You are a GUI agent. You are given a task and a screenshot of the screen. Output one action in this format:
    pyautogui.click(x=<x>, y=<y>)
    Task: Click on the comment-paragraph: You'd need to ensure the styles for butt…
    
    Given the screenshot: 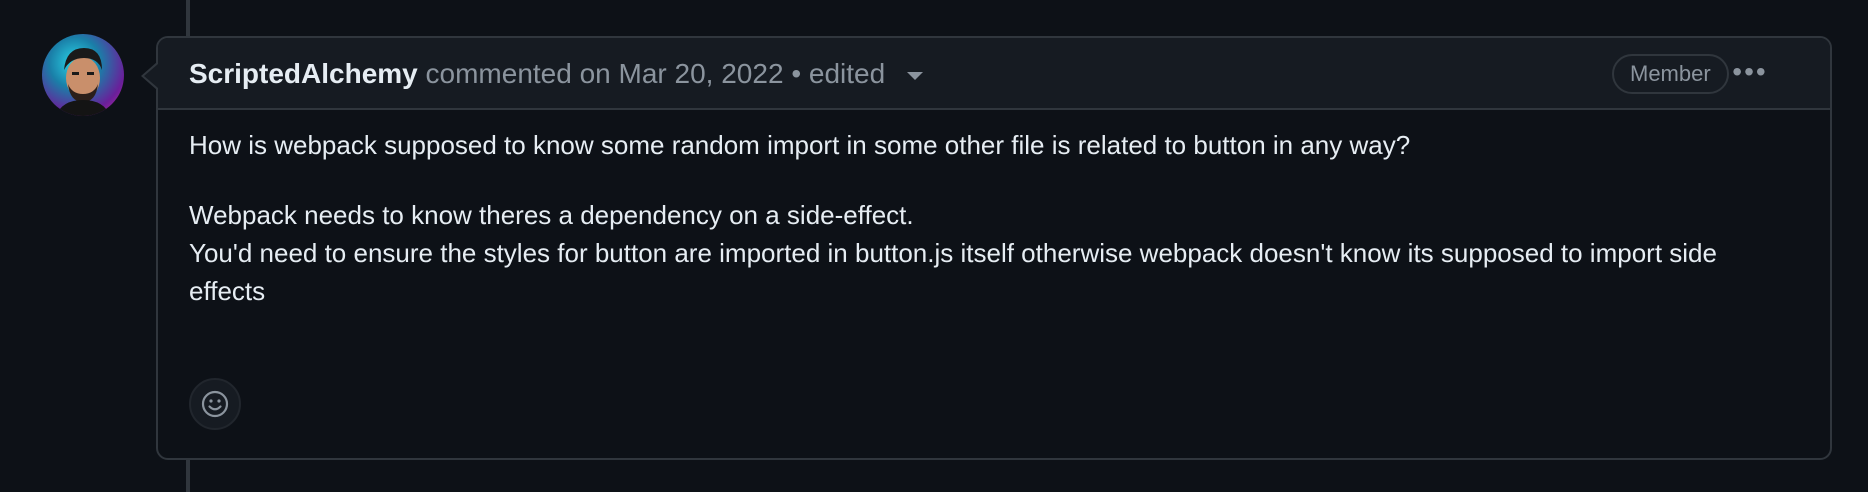 What is the action you would take?
    pyautogui.click(x=953, y=272)
    